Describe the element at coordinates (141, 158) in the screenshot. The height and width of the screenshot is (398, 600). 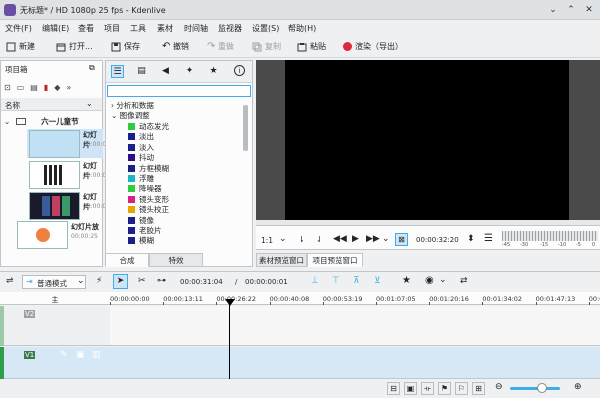
I see `effect-item: 抖动` at that location.